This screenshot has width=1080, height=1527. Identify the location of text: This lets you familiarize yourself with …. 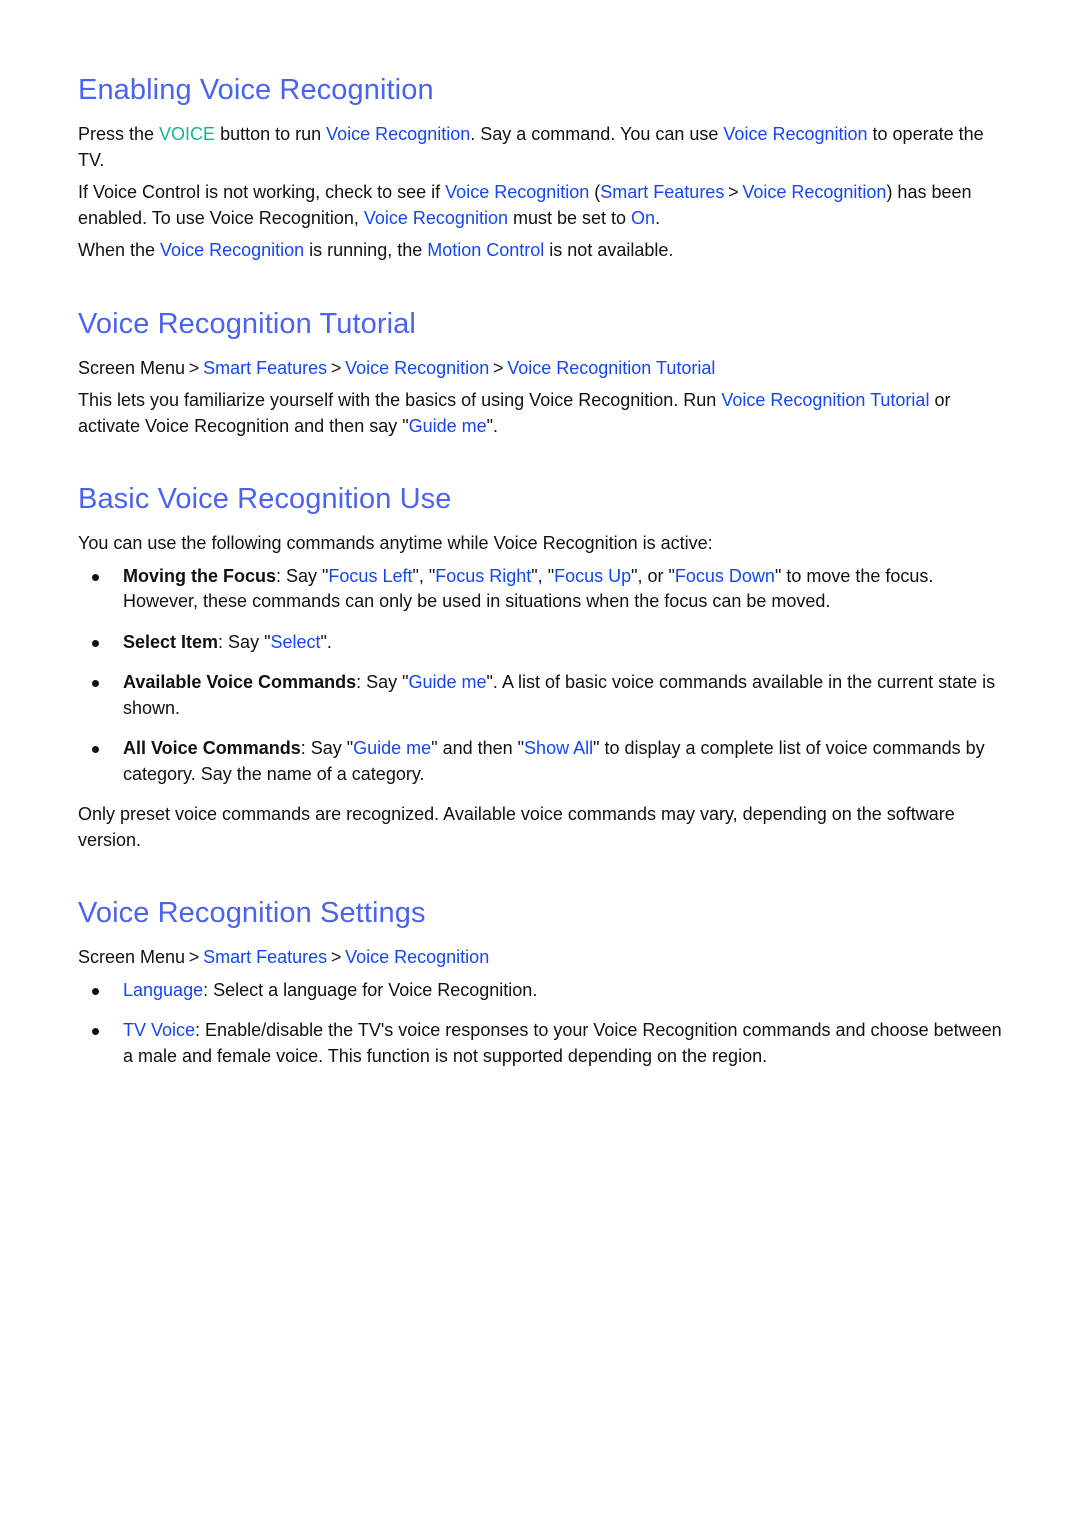
(400, 400).